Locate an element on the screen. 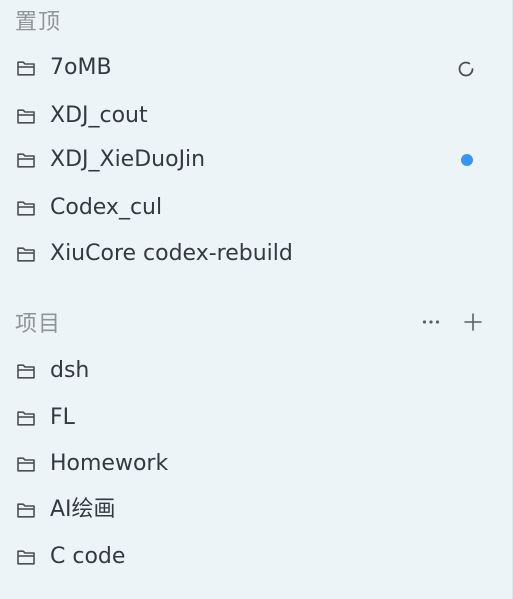 Image resolution: width=513 pixels, height=599 pixels. project-item-homework: Homework is located at coordinates (256, 464).